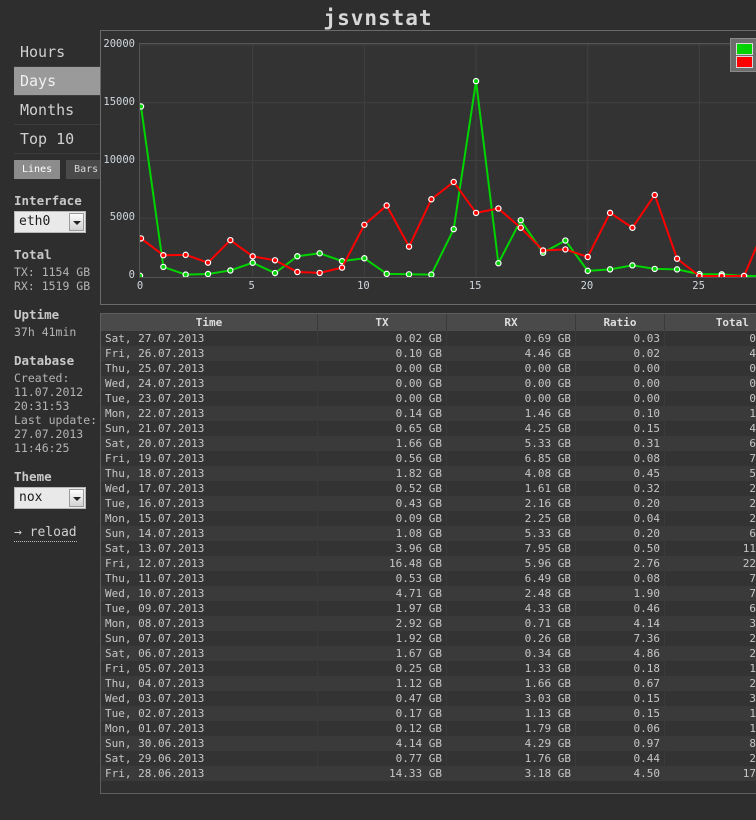 The image size is (756, 820). I want to click on table-row: Thu, 25.07.20130.00 GB0.00 GB0.000.00 GB, so click(428, 368).